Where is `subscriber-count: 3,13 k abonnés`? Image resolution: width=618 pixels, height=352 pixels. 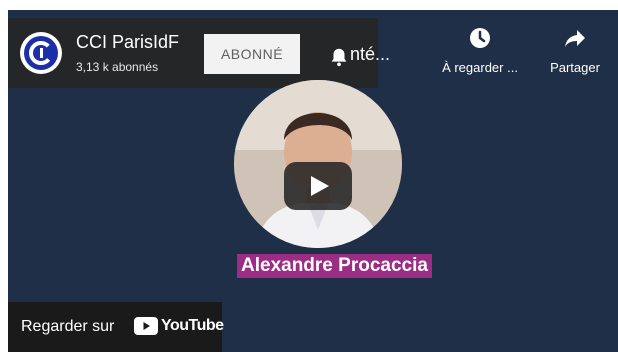 subscriber-count: 3,13 k abonnés is located at coordinates (117, 67).